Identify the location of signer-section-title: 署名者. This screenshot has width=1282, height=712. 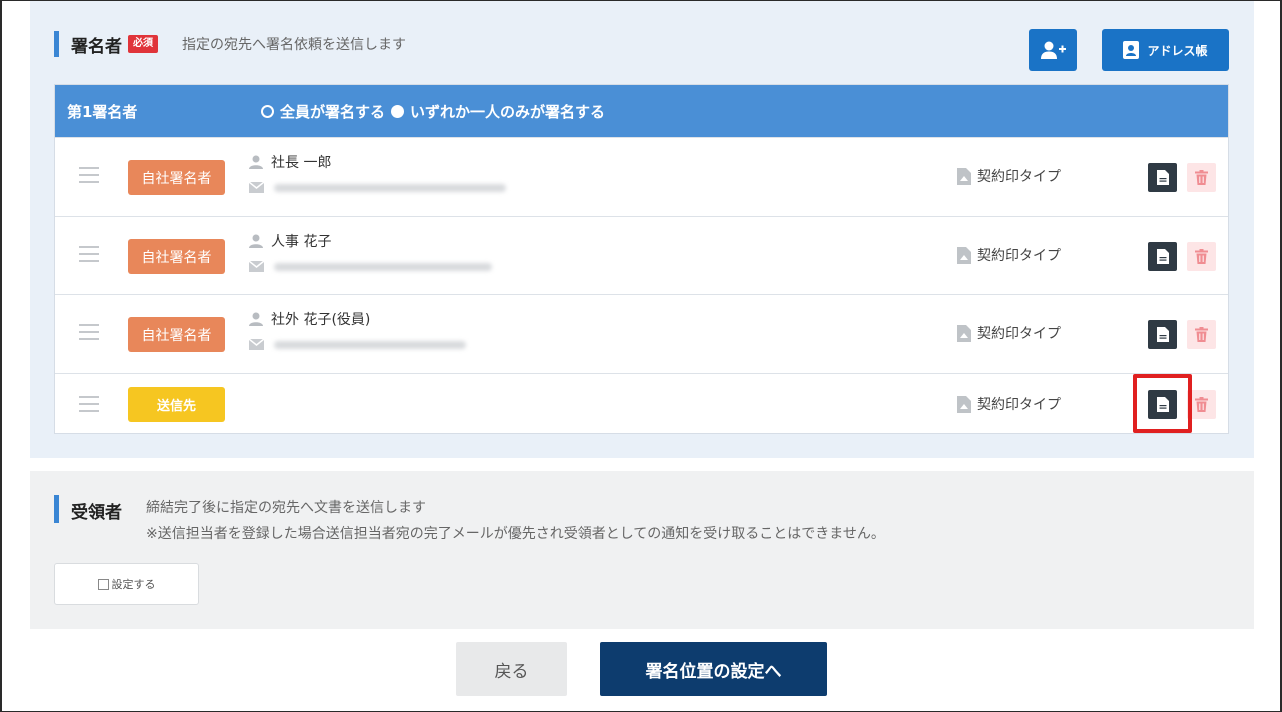
(96, 46).